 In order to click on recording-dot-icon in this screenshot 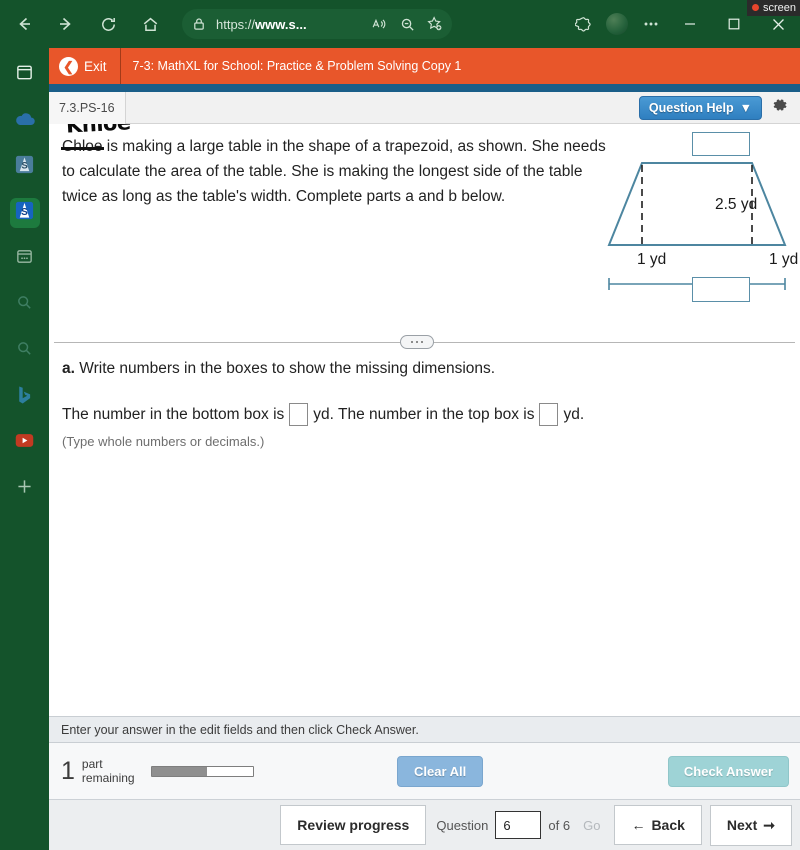, I will do `click(755, 7)`.